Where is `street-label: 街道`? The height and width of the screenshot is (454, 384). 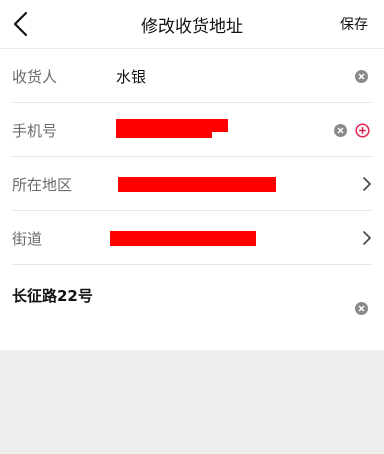 street-label: 街道 is located at coordinates (27, 239).